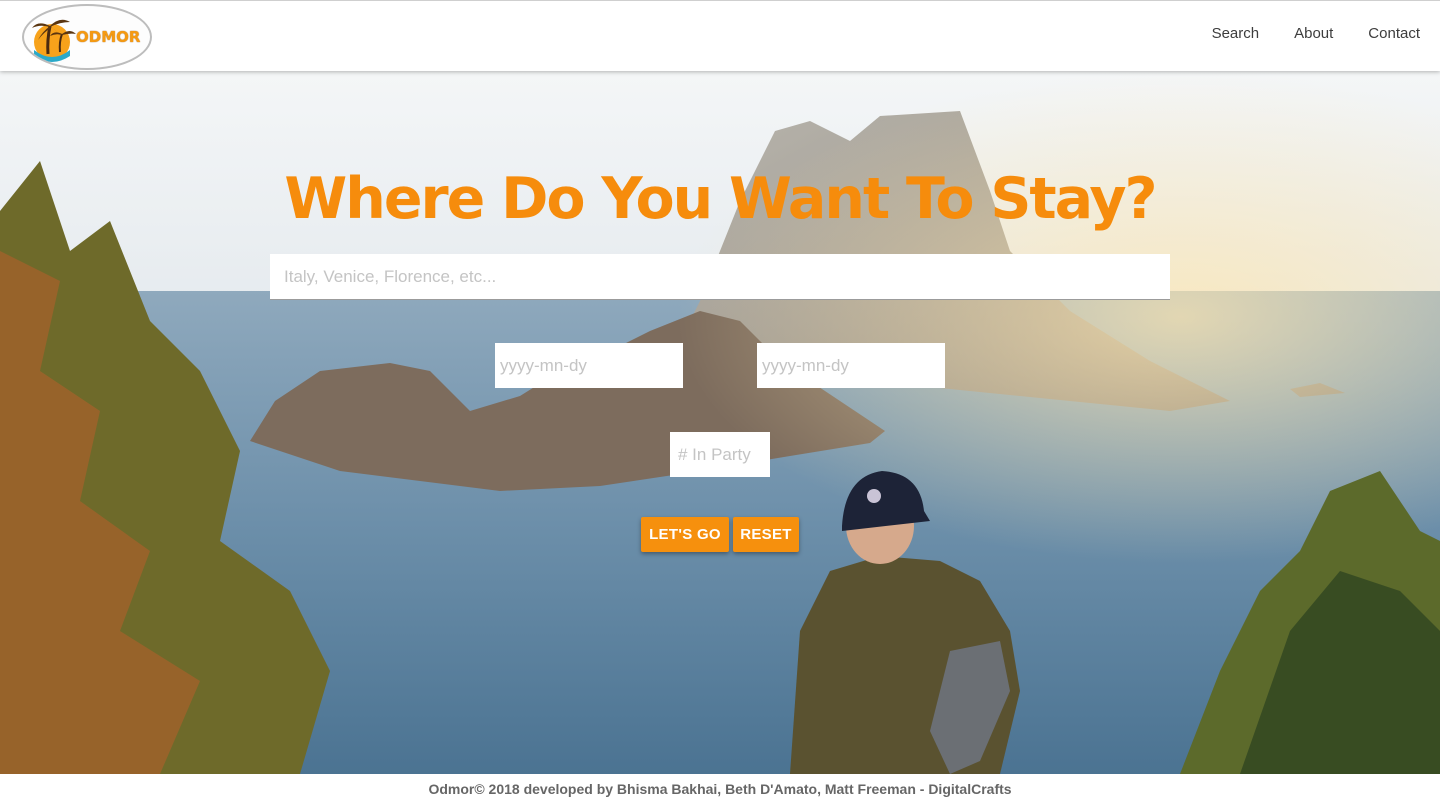 Image resolution: width=1440 pixels, height=805 pixels. I want to click on nav-contact-link: Contact, so click(1394, 33).